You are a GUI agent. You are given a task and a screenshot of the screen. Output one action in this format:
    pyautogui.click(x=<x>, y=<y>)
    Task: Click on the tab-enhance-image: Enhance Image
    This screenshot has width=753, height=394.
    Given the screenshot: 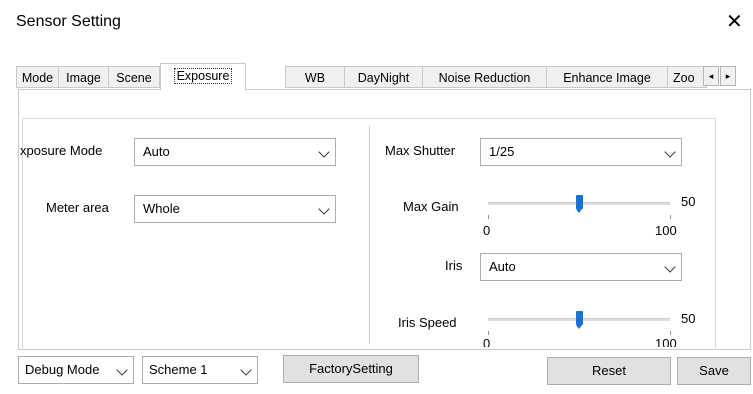 What is the action you would take?
    pyautogui.click(x=607, y=77)
    